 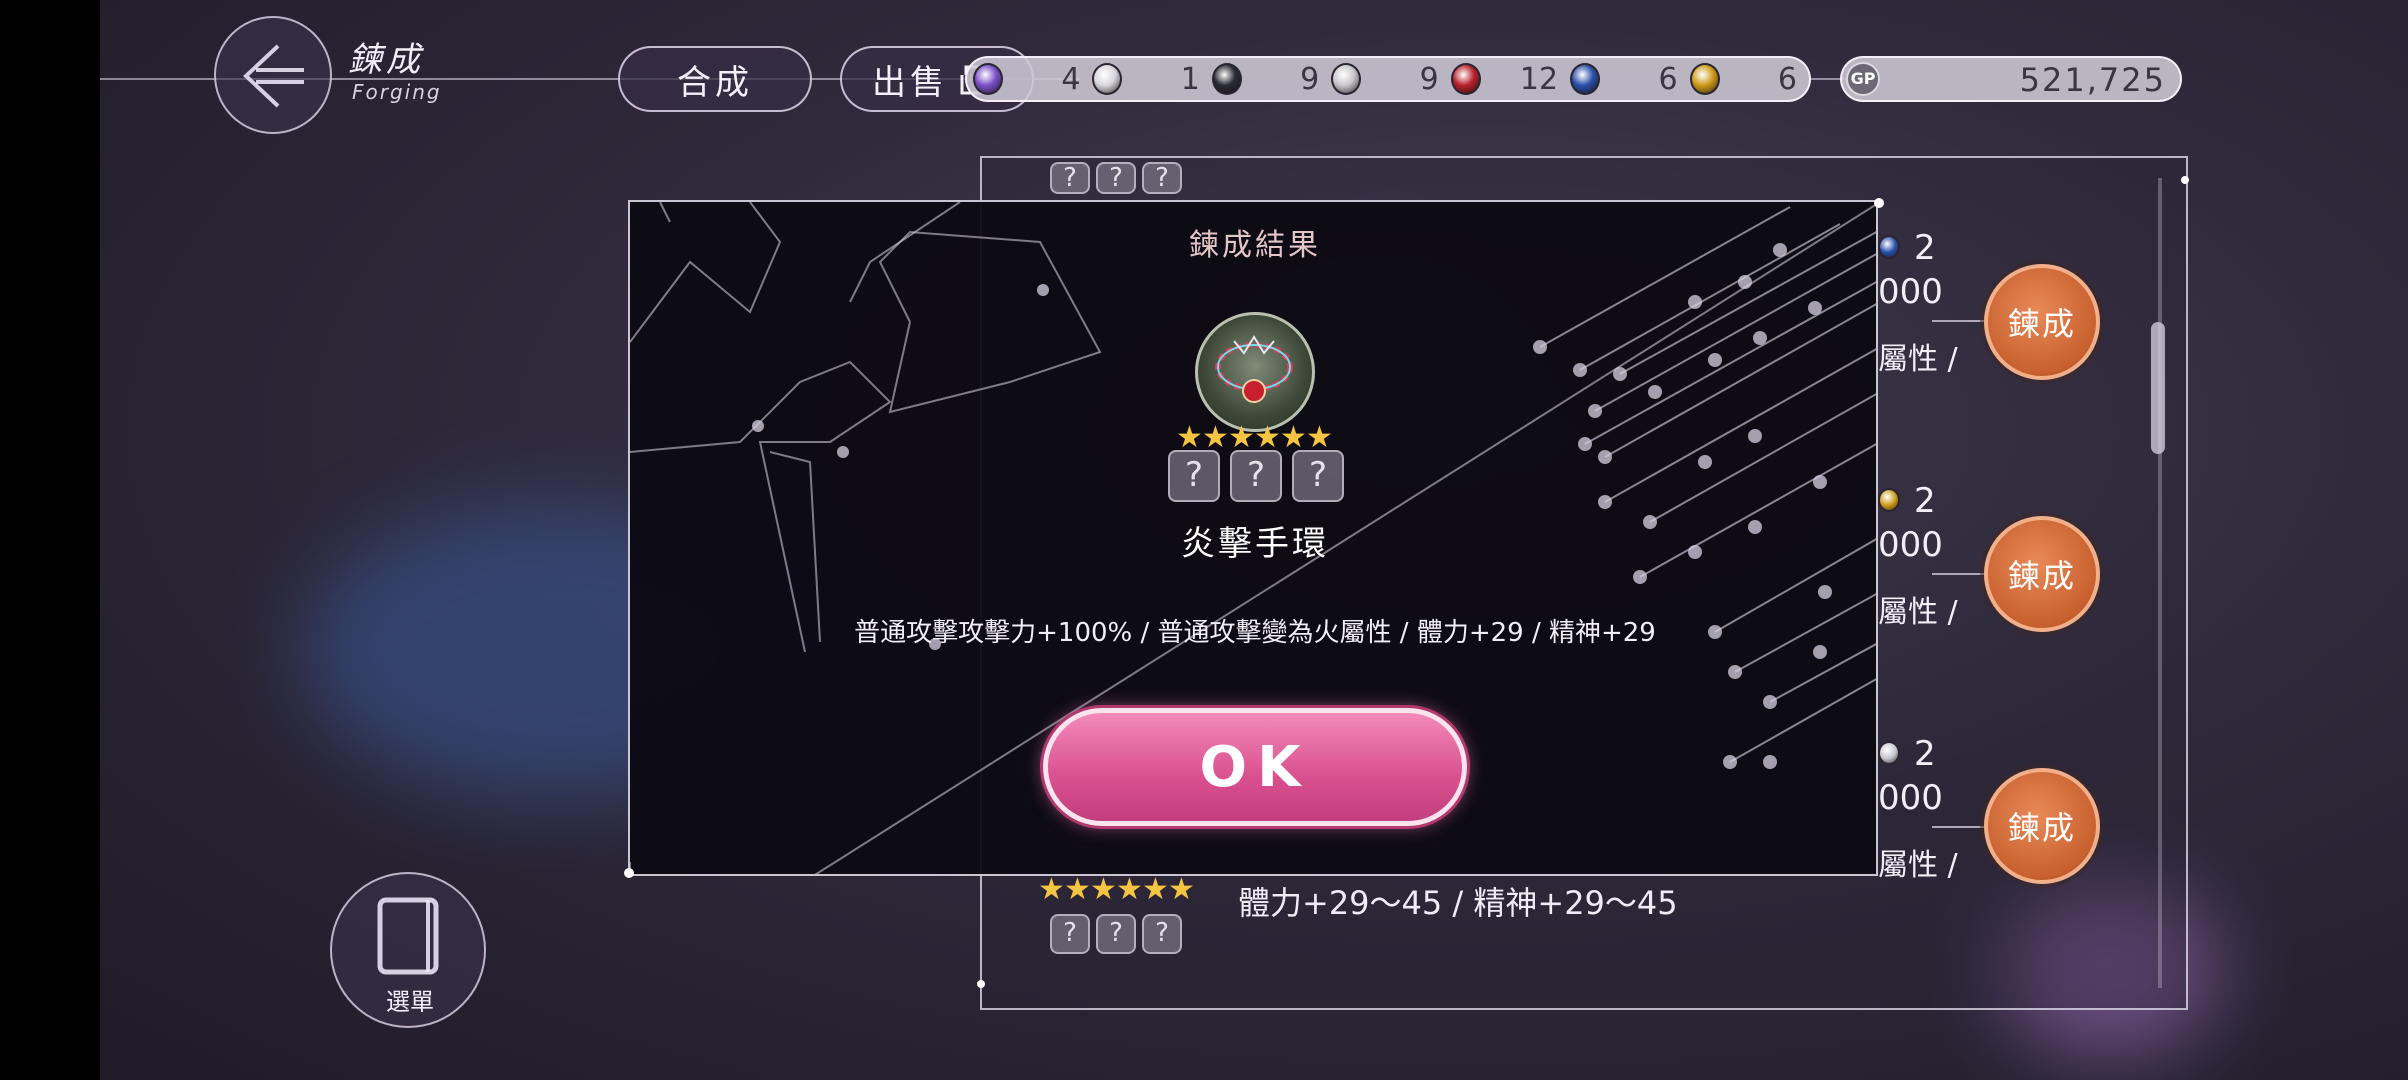 What do you see at coordinates (1190, 79) in the screenshot?
I see `resource-count: 1` at bounding box center [1190, 79].